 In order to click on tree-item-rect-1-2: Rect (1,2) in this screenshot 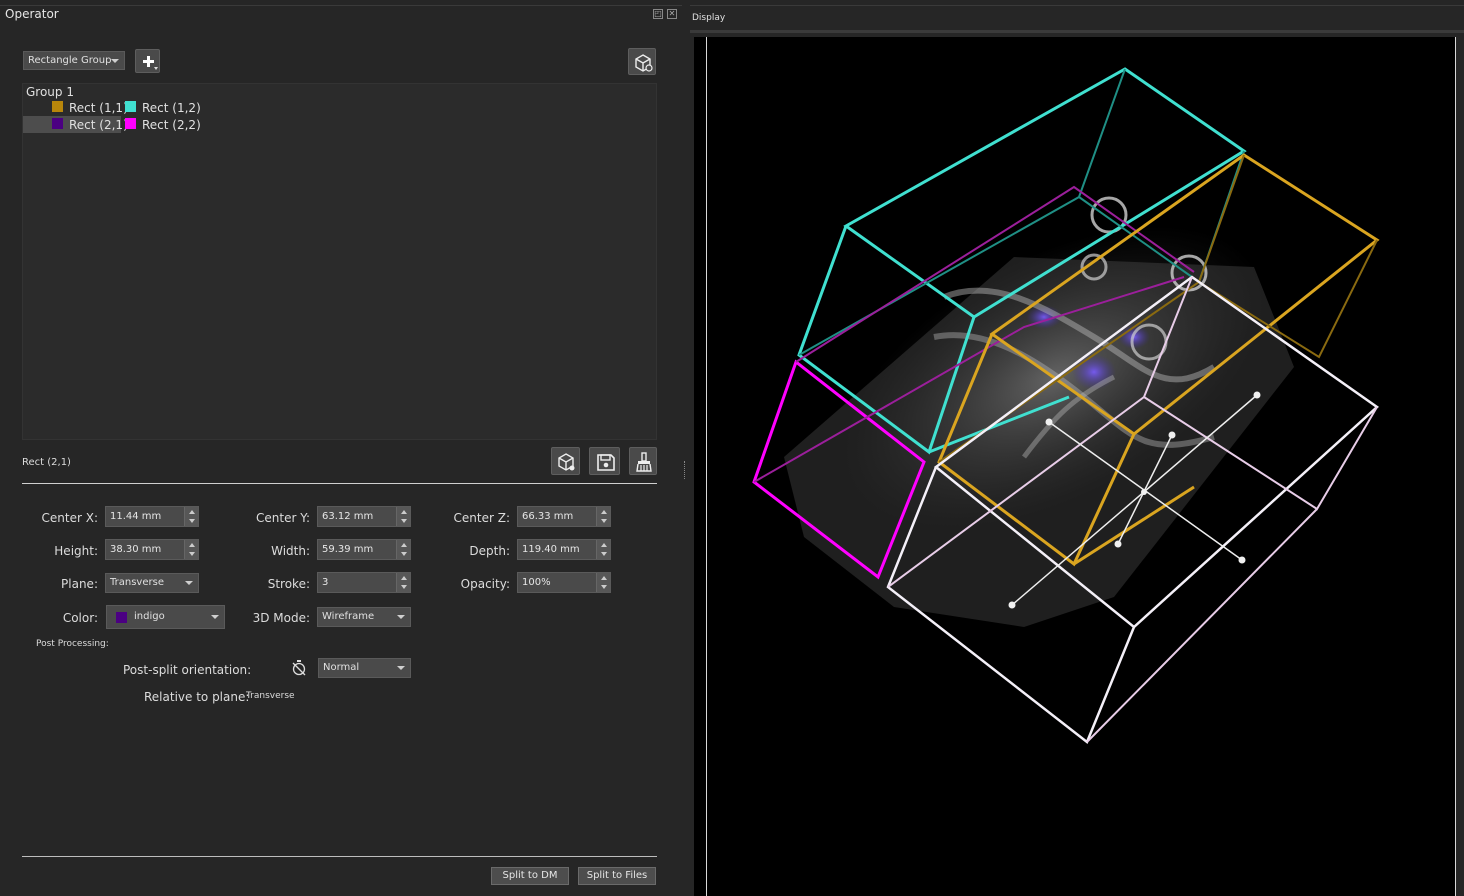, I will do `click(171, 108)`.